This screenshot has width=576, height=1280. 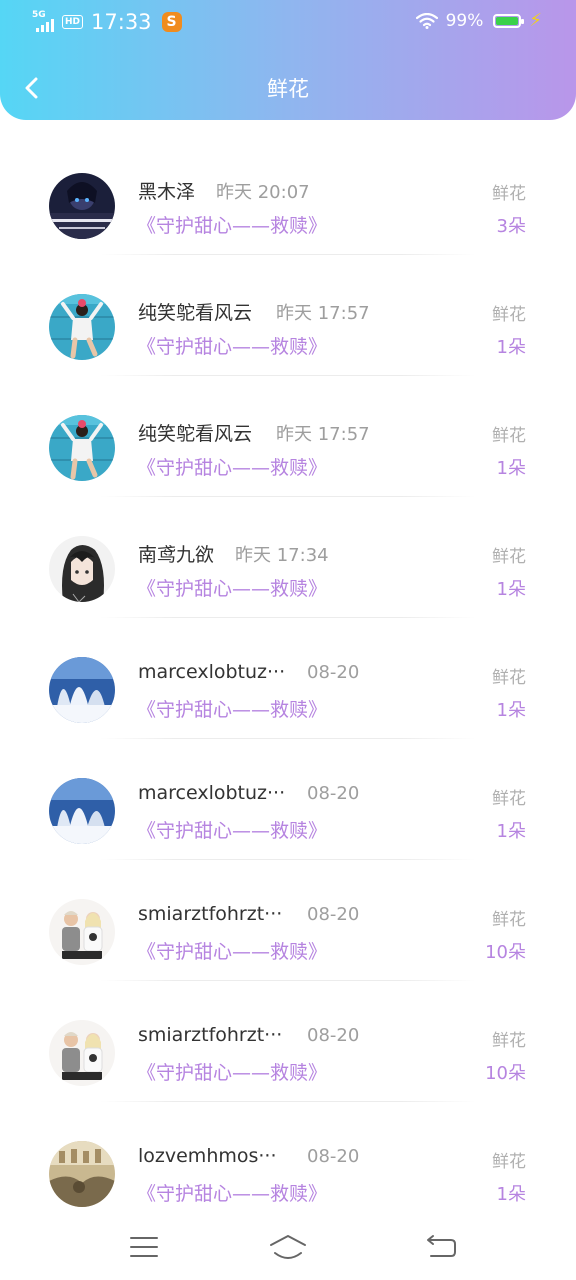 What do you see at coordinates (288, 22) in the screenshot?
I see `status-bar: 5G HD 17:33 S 99% ⚡` at bounding box center [288, 22].